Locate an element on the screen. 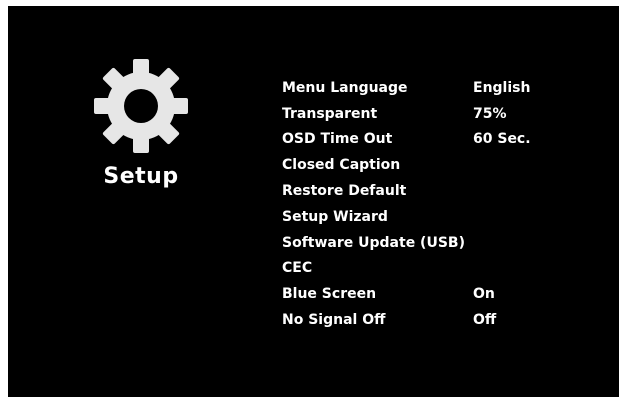 Image resolution: width=628 pixels, height=404 pixels. gear-icon is located at coordinates (141, 106).